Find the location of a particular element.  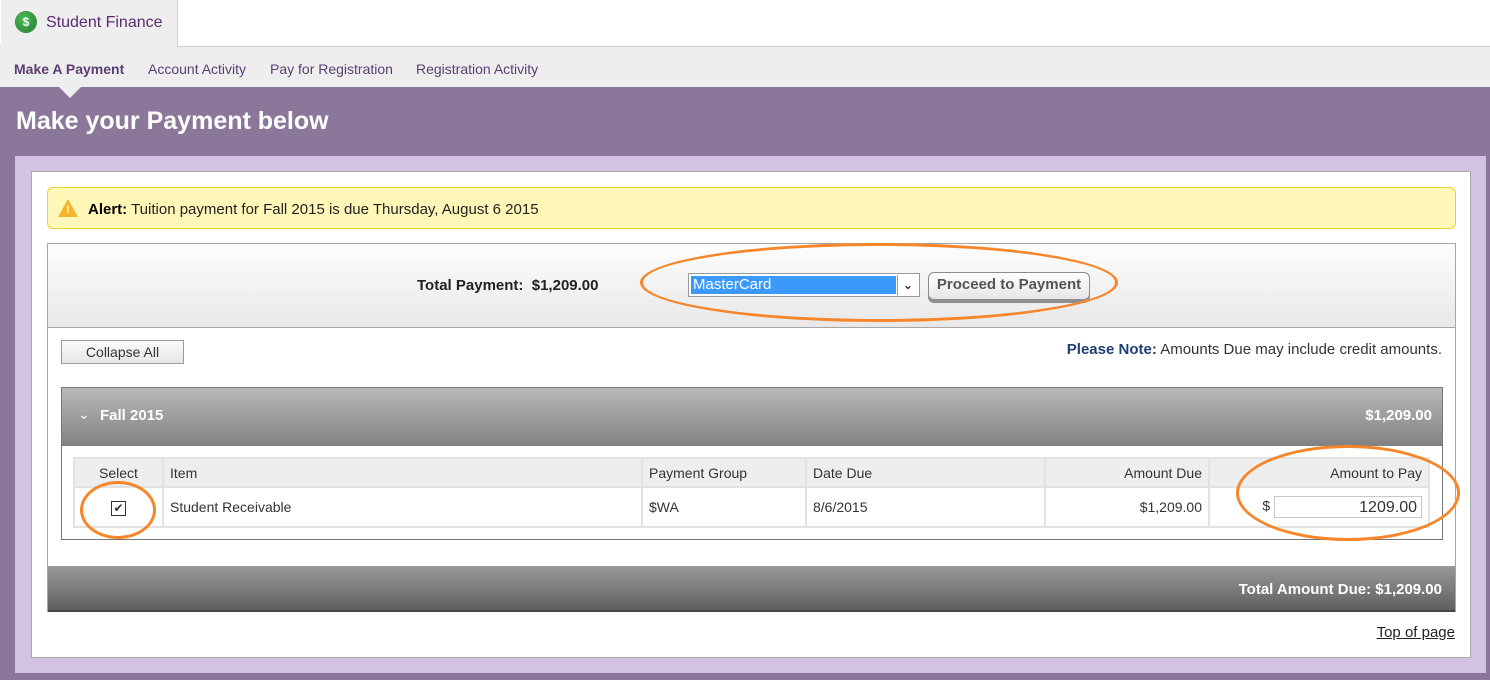

warning-icon: ! is located at coordinates (68, 208).